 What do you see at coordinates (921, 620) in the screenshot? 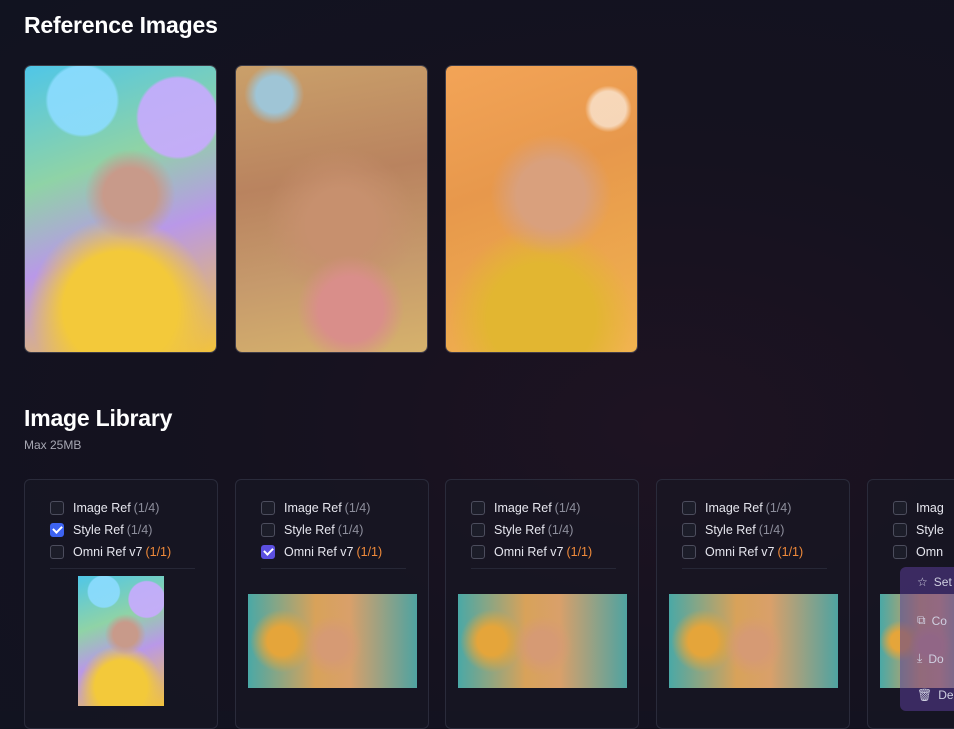
I see `copy-icon: ⧉` at bounding box center [921, 620].